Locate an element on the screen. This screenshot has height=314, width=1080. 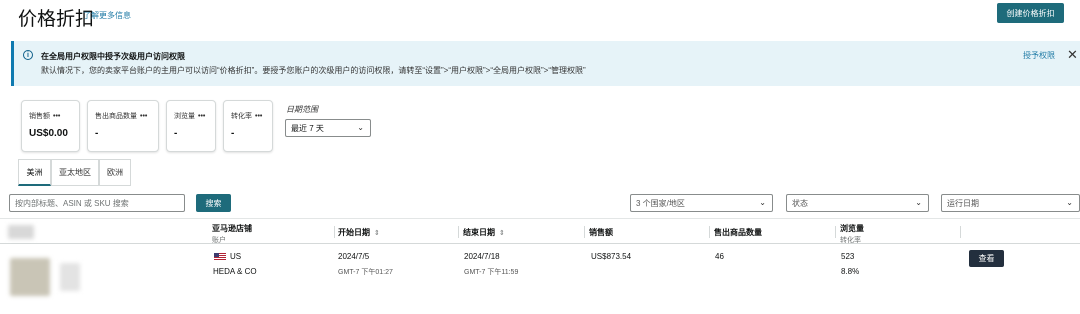
search-input: 按内部标题、ASIN 或 SKU 搜索 is located at coordinates (97, 203).